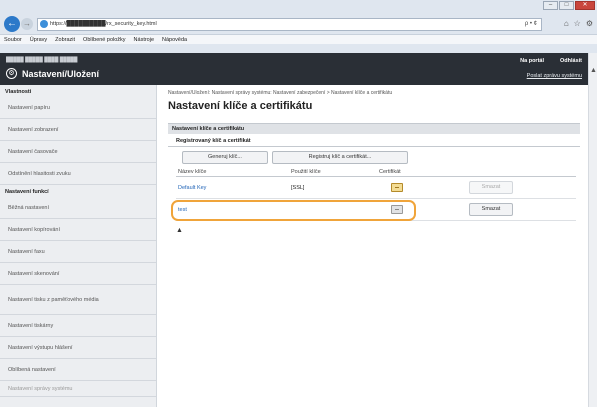  What do you see at coordinates (65, 39) in the screenshot?
I see `menu-view: Zobrazit` at bounding box center [65, 39].